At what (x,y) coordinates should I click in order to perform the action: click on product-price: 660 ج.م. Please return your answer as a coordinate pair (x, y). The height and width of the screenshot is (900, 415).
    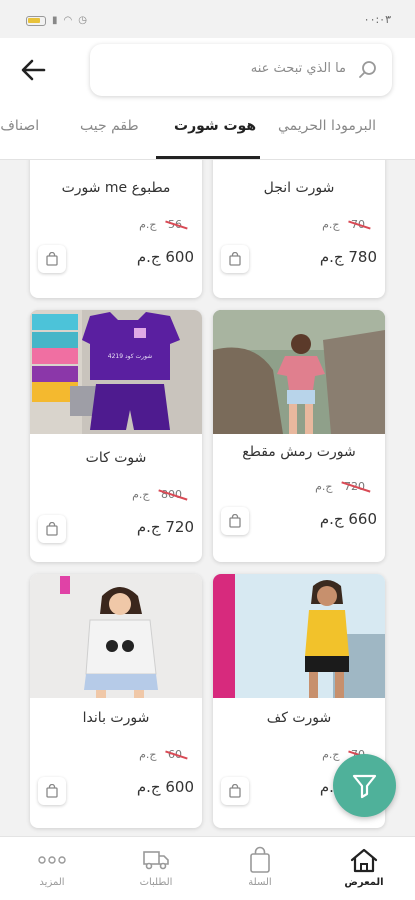
    Looking at the image, I should click on (348, 519).